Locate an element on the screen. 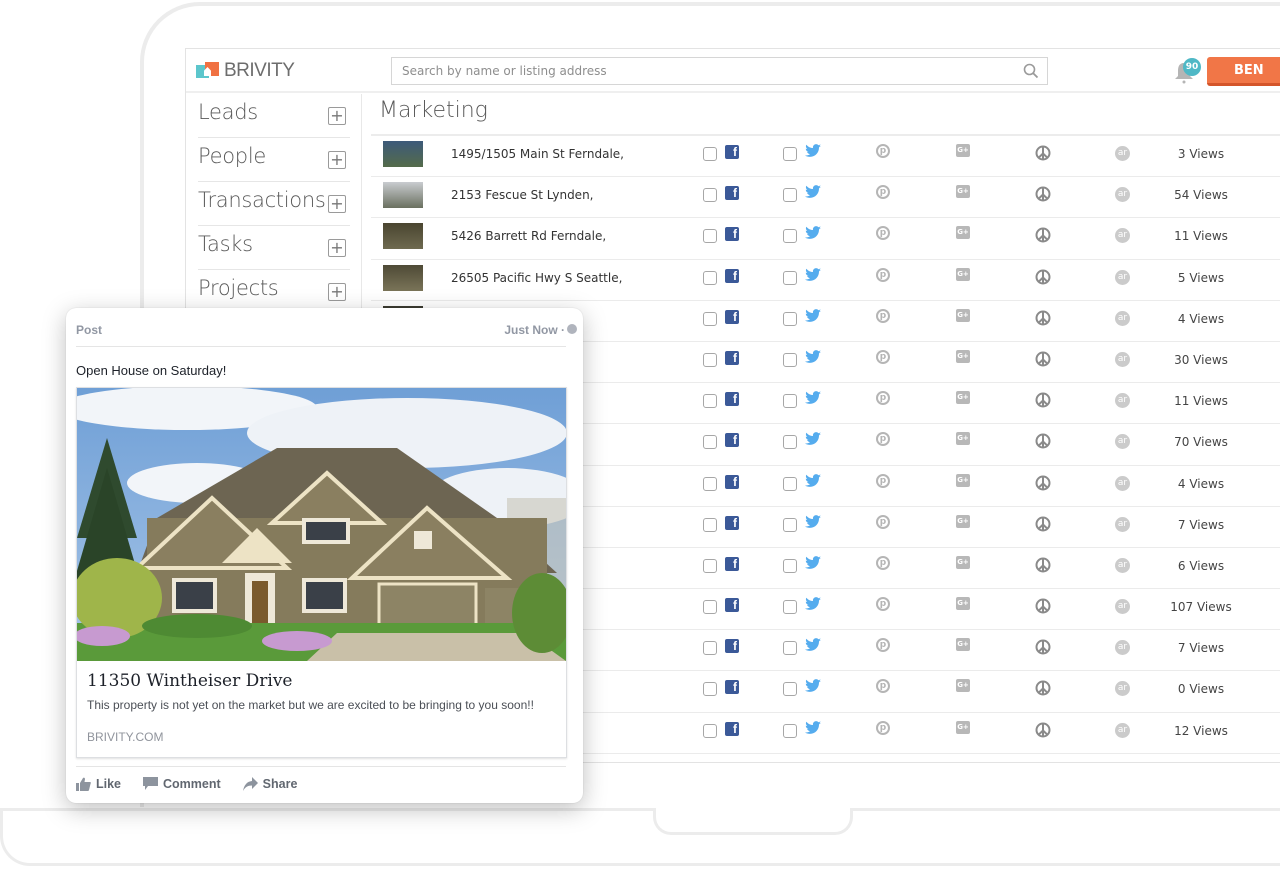 This screenshot has height=873, width=1280. like-button: Like is located at coordinates (98, 784).